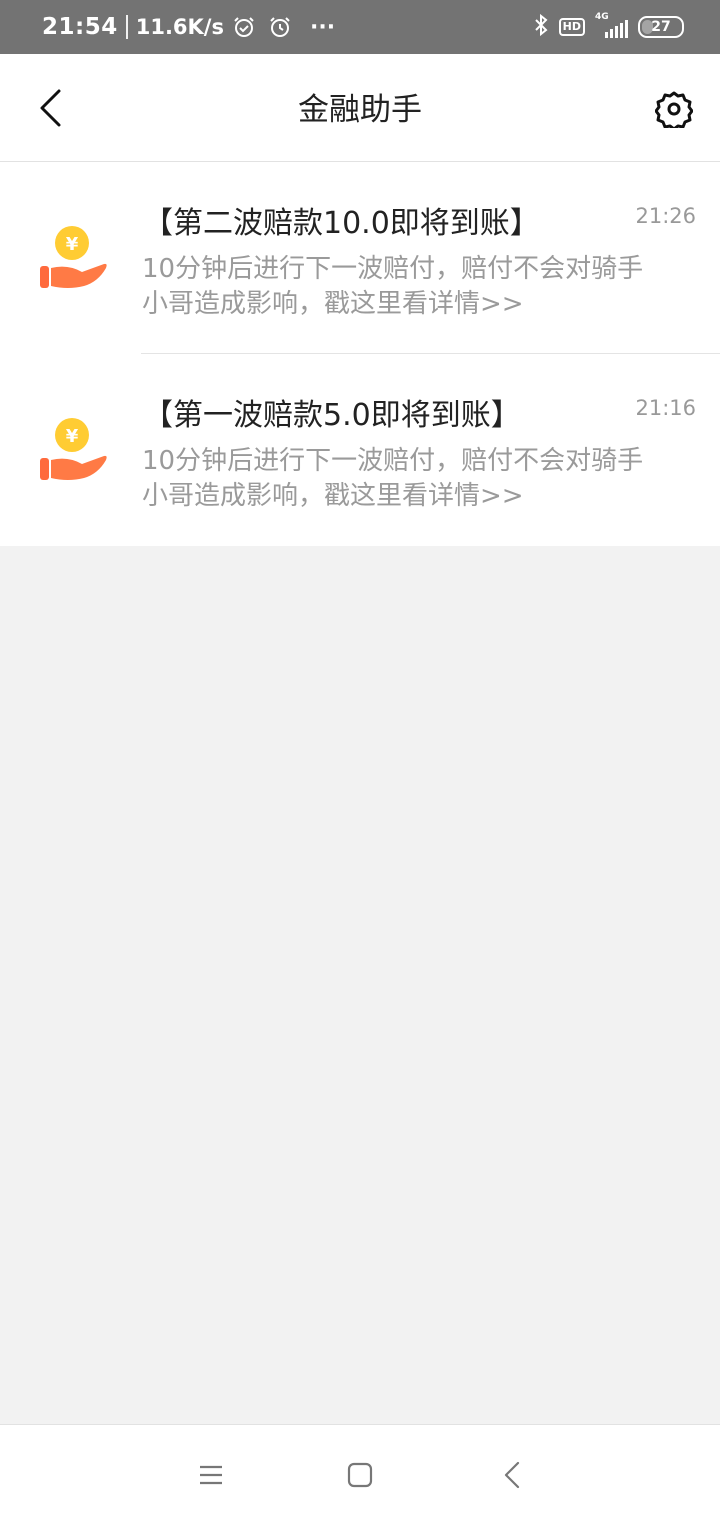 Image resolution: width=720 pixels, height=1521 pixels. What do you see at coordinates (360, 27) in the screenshot?
I see `status-bar: 21:54 11.6K/s ··· HD 4G 27` at bounding box center [360, 27].